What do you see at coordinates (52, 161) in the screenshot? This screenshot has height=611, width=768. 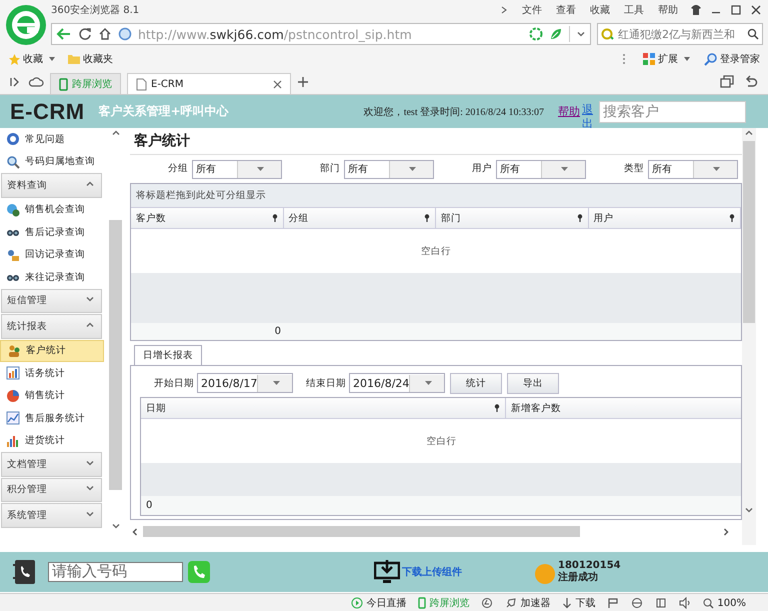 I see `sidebar-item: 号码归属地查询` at bounding box center [52, 161].